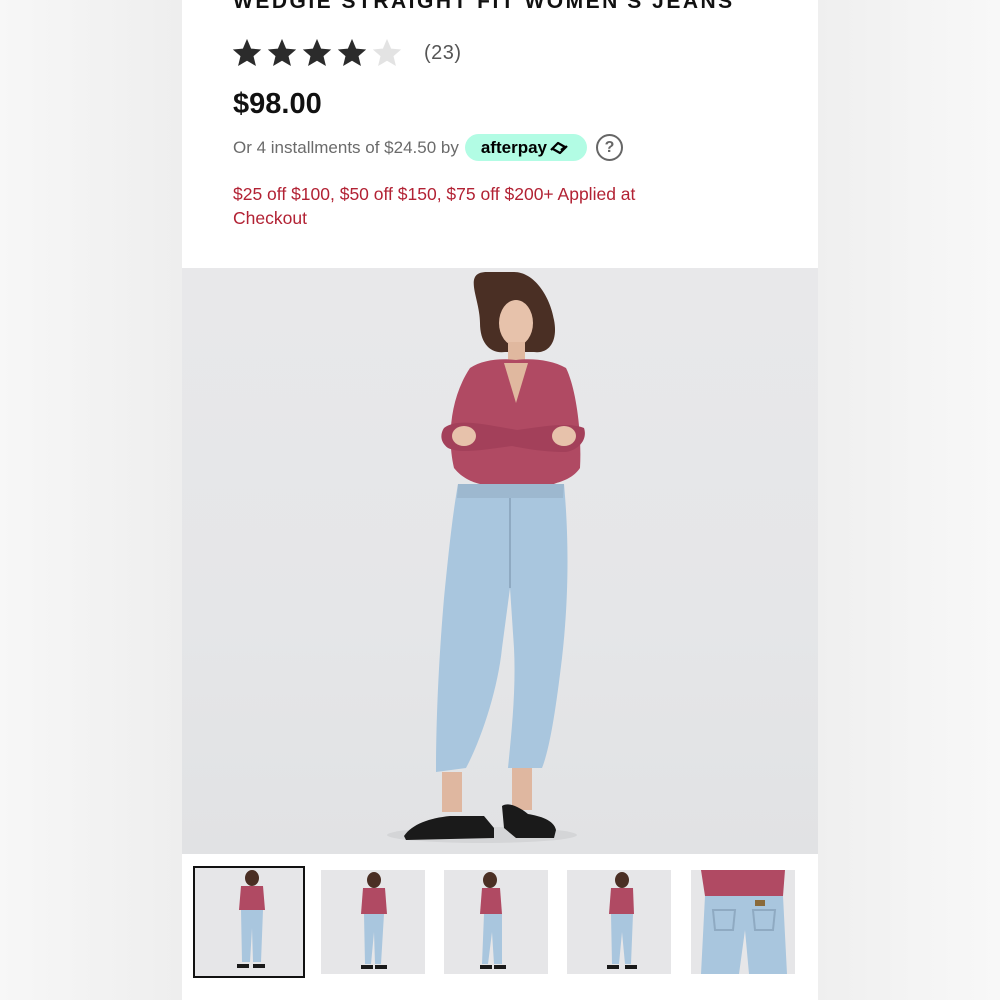 This screenshot has width=1000, height=1000. I want to click on afterpay-badge: afterpay, so click(525, 147).